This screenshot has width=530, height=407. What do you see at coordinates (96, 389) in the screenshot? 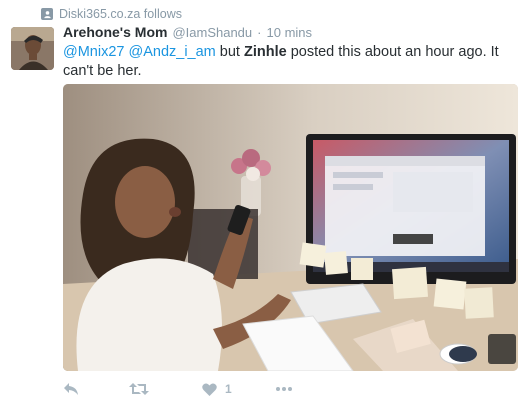
I see `reply-button` at bounding box center [96, 389].